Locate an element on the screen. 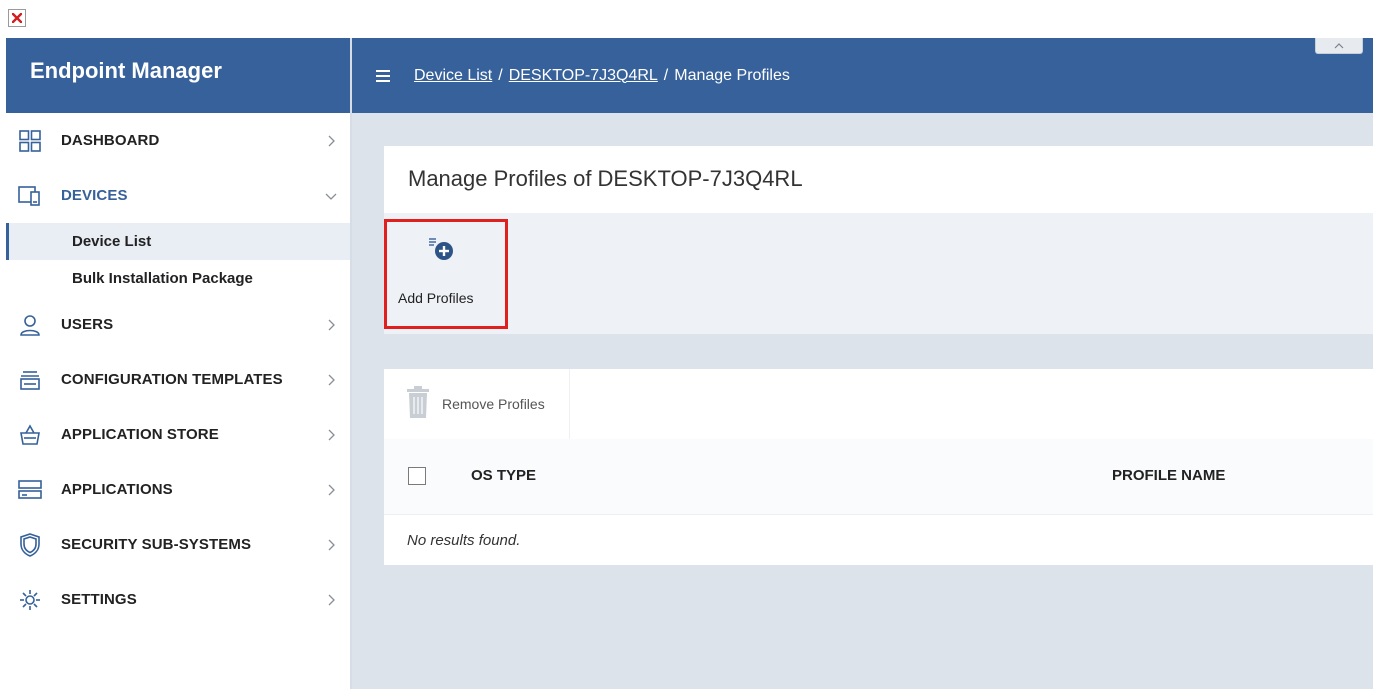  remove-profiles-label: Remove Profiles is located at coordinates (493, 404).